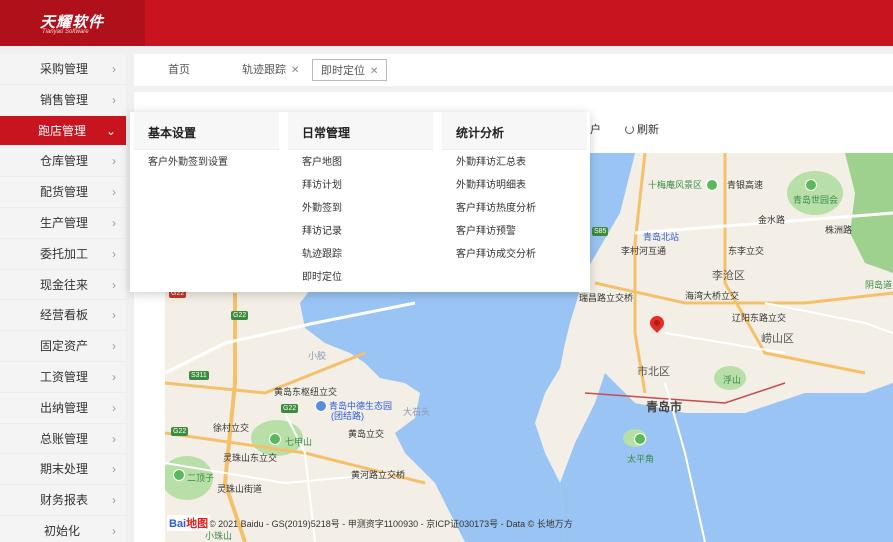 The width and height of the screenshot is (893, 542). I want to click on refresh-icon, so click(629, 129).